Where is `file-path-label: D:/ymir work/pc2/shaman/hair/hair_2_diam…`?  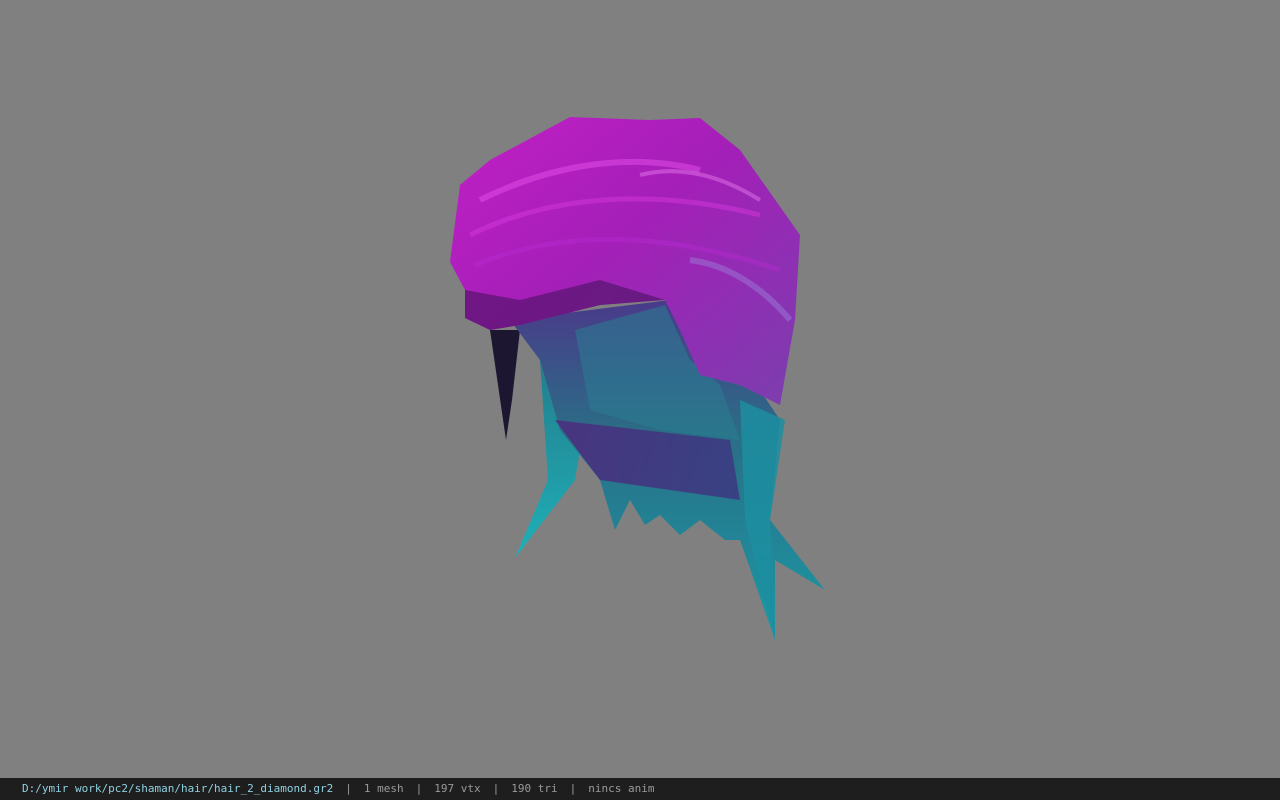
file-path-label: D:/ymir work/pc2/shaman/hair/hair_2_diam… is located at coordinates (178, 788).